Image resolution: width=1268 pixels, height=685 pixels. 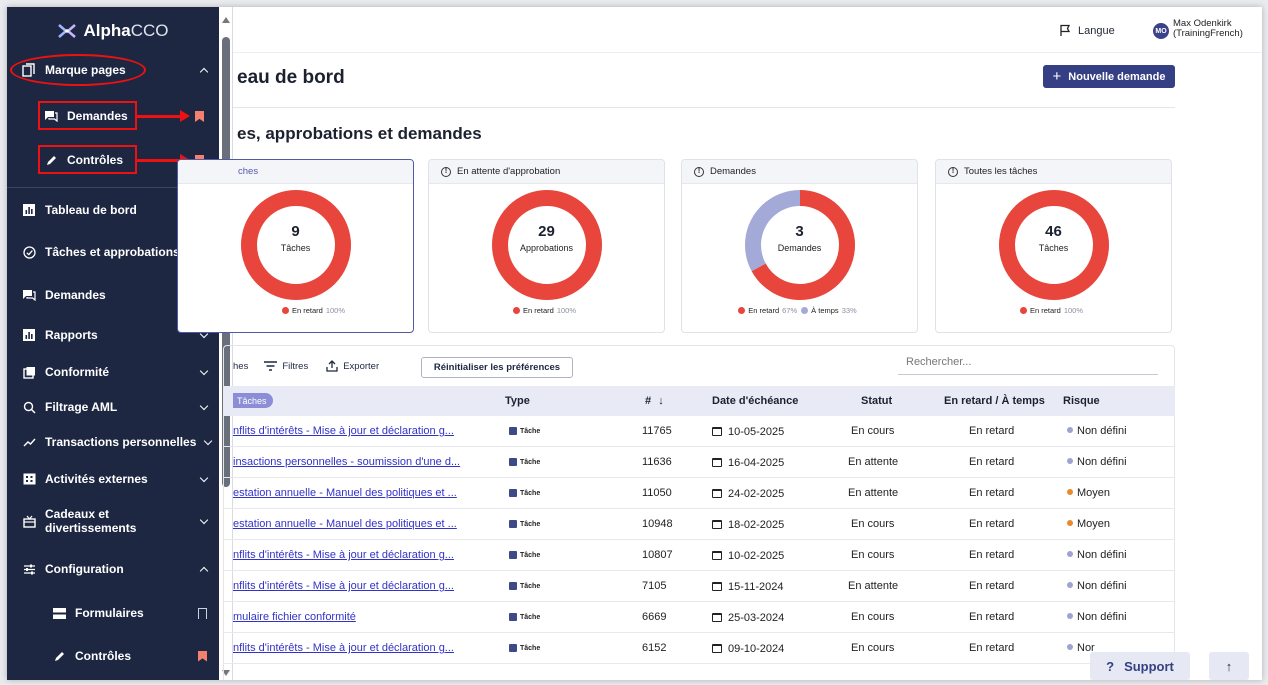 I want to click on sidebar-item-label: Transactions personnelles, so click(x=121, y=442).